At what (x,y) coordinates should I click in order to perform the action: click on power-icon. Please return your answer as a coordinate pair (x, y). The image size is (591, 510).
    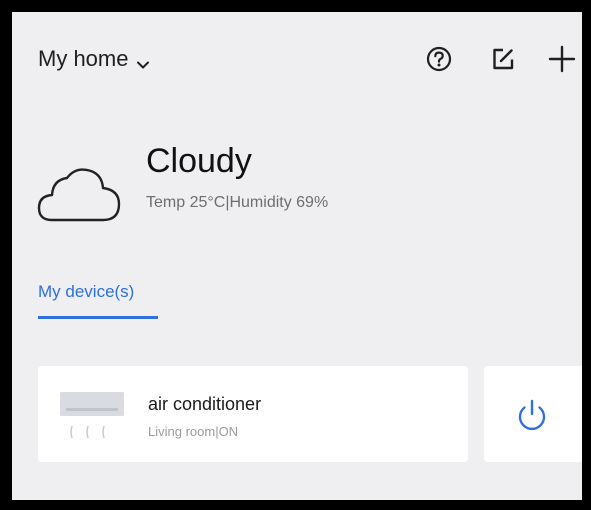
    Looking at the image, I should click on (532, 416).